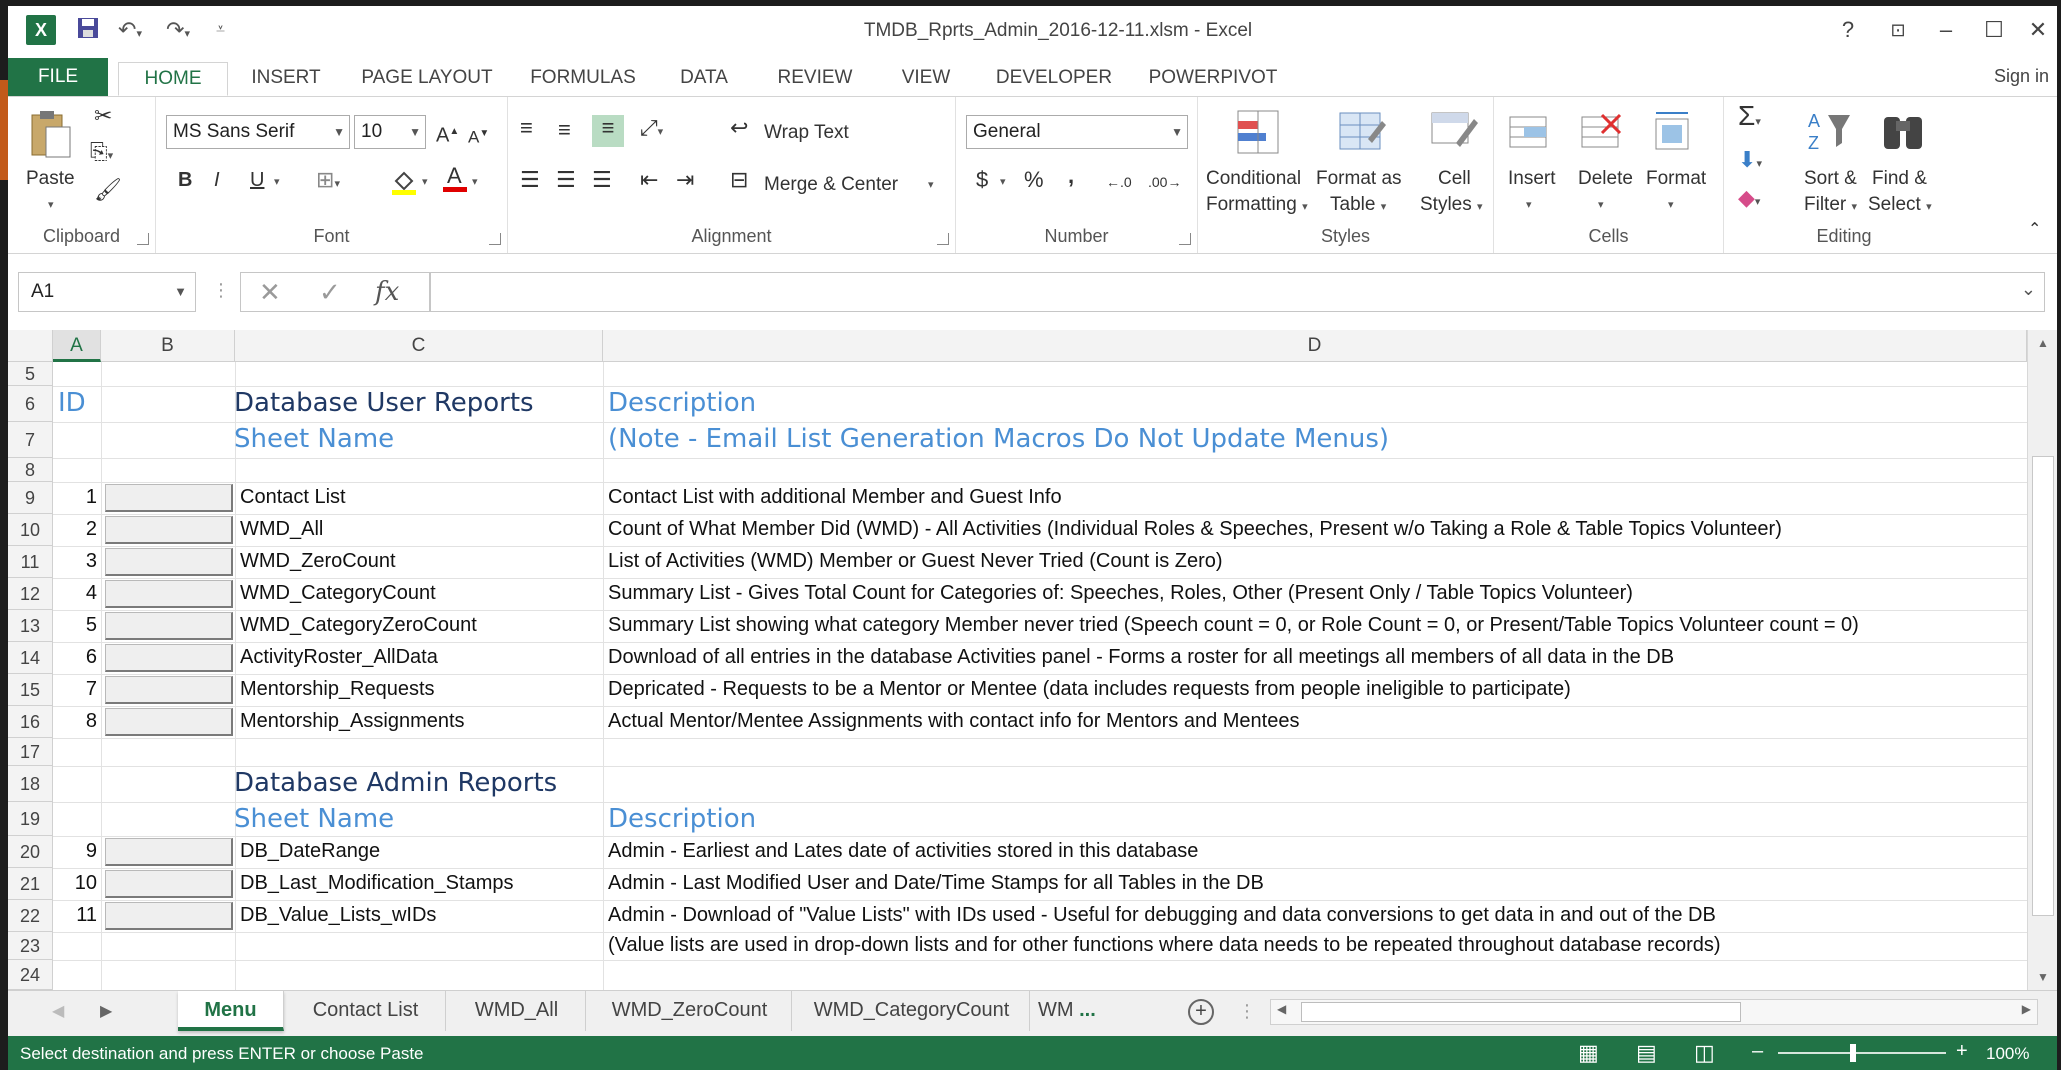 This screenshot has width=2061, height=1070. What do you see at coordinates (185, 180) in the screenshot?
I see `bold-button: B` at bounding box center [185, 180].